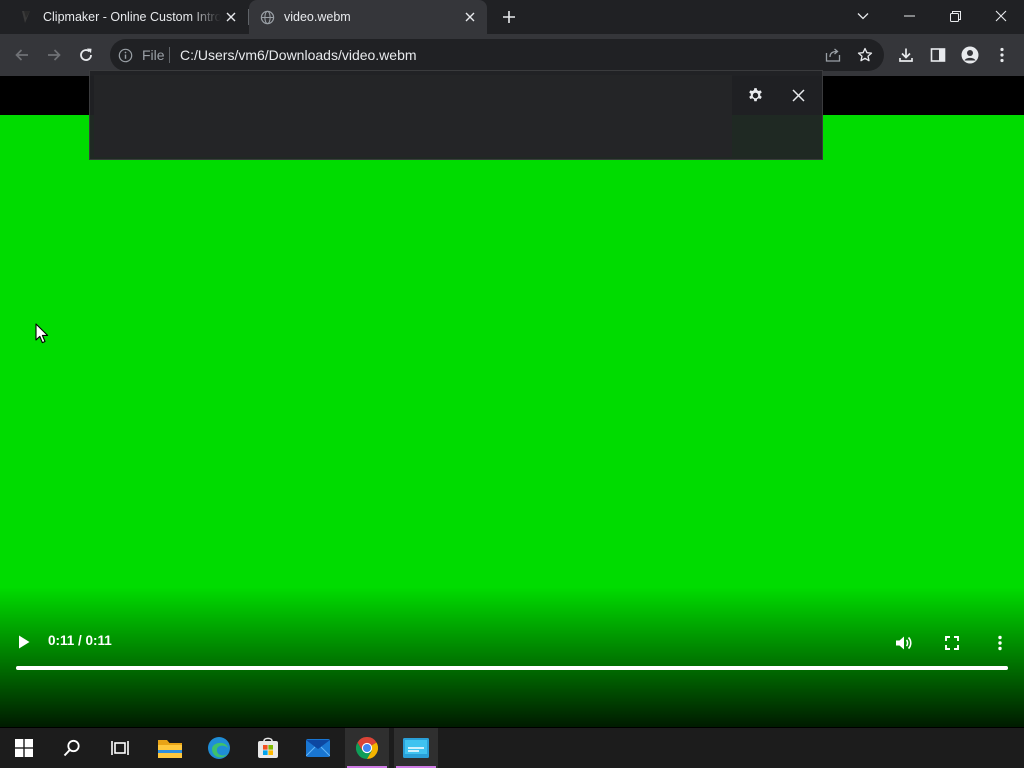 The image size is (1024, 768). I want to click on progress-fill, so click(512, 668).